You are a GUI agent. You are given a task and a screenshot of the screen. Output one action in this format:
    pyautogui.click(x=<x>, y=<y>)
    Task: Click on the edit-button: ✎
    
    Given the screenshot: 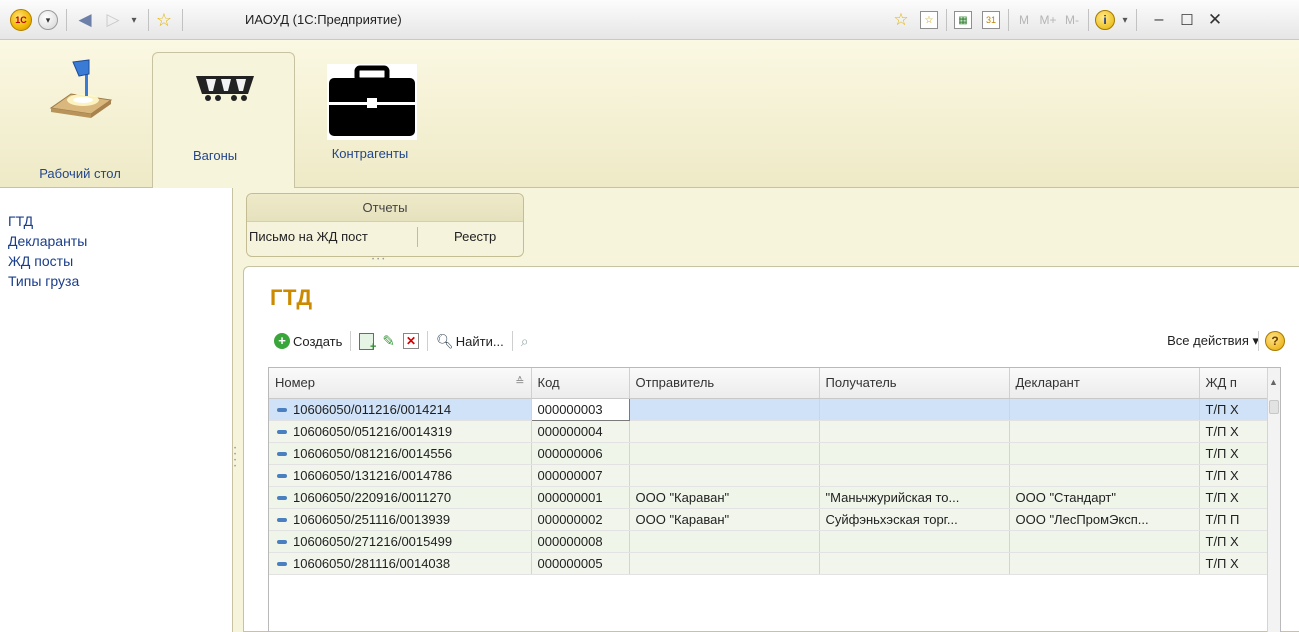 What is the action you would take?
    pyautogui.click(x=388, y=341)
    